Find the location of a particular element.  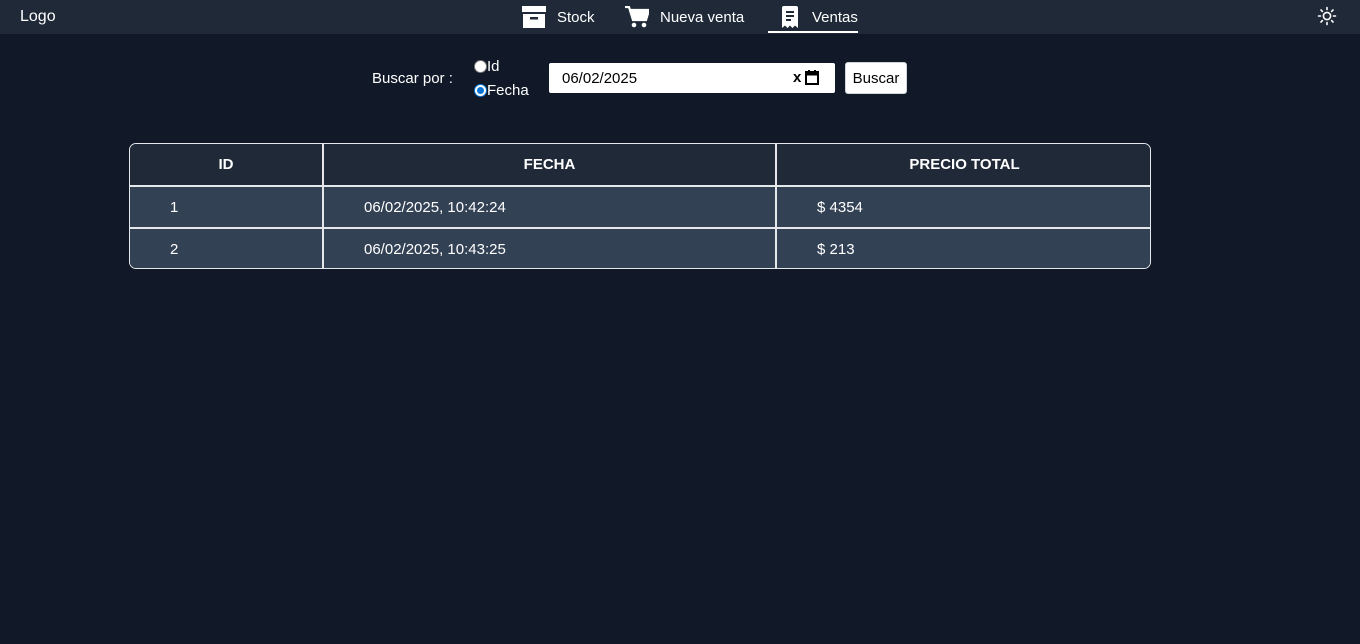

nav-item-label: Ventas is located at coordinates (835, 17).